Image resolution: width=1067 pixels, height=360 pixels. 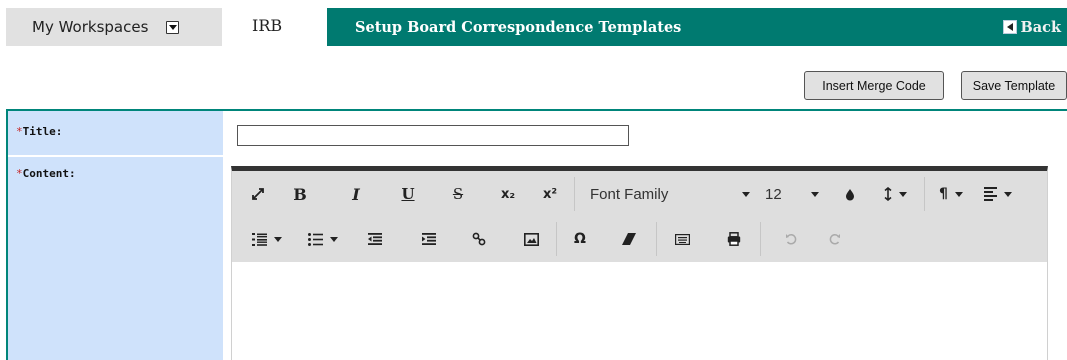 What do you see at coordinates (835, 239) in the screenshot?
I see `redo-icon` at bounding box center [835, 239].